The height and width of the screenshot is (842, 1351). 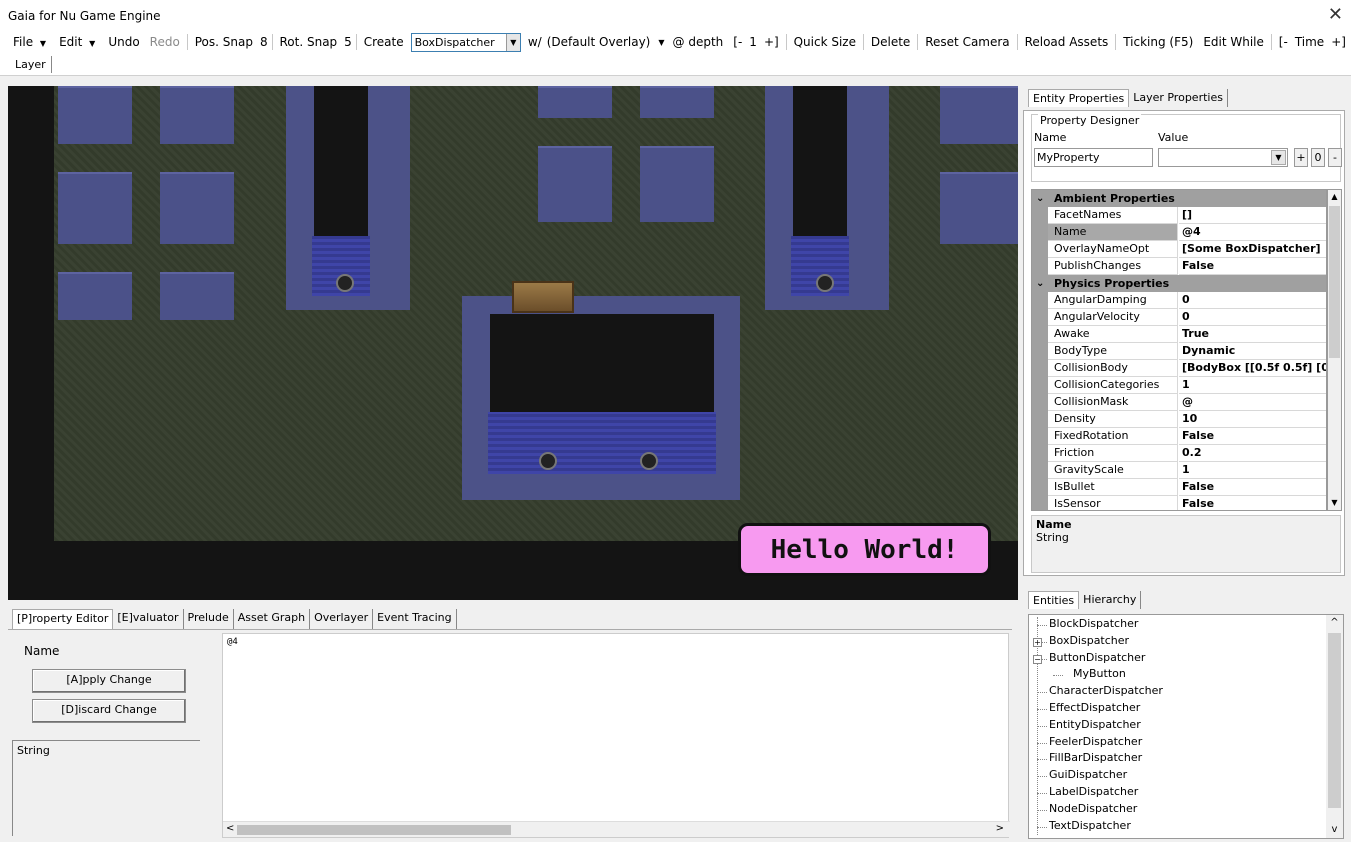 What do you see at coordinates (1110, 600) in the screenshot?
I see `tab-hierarchy: Hierarchy` at bounding box center [1110, 600].